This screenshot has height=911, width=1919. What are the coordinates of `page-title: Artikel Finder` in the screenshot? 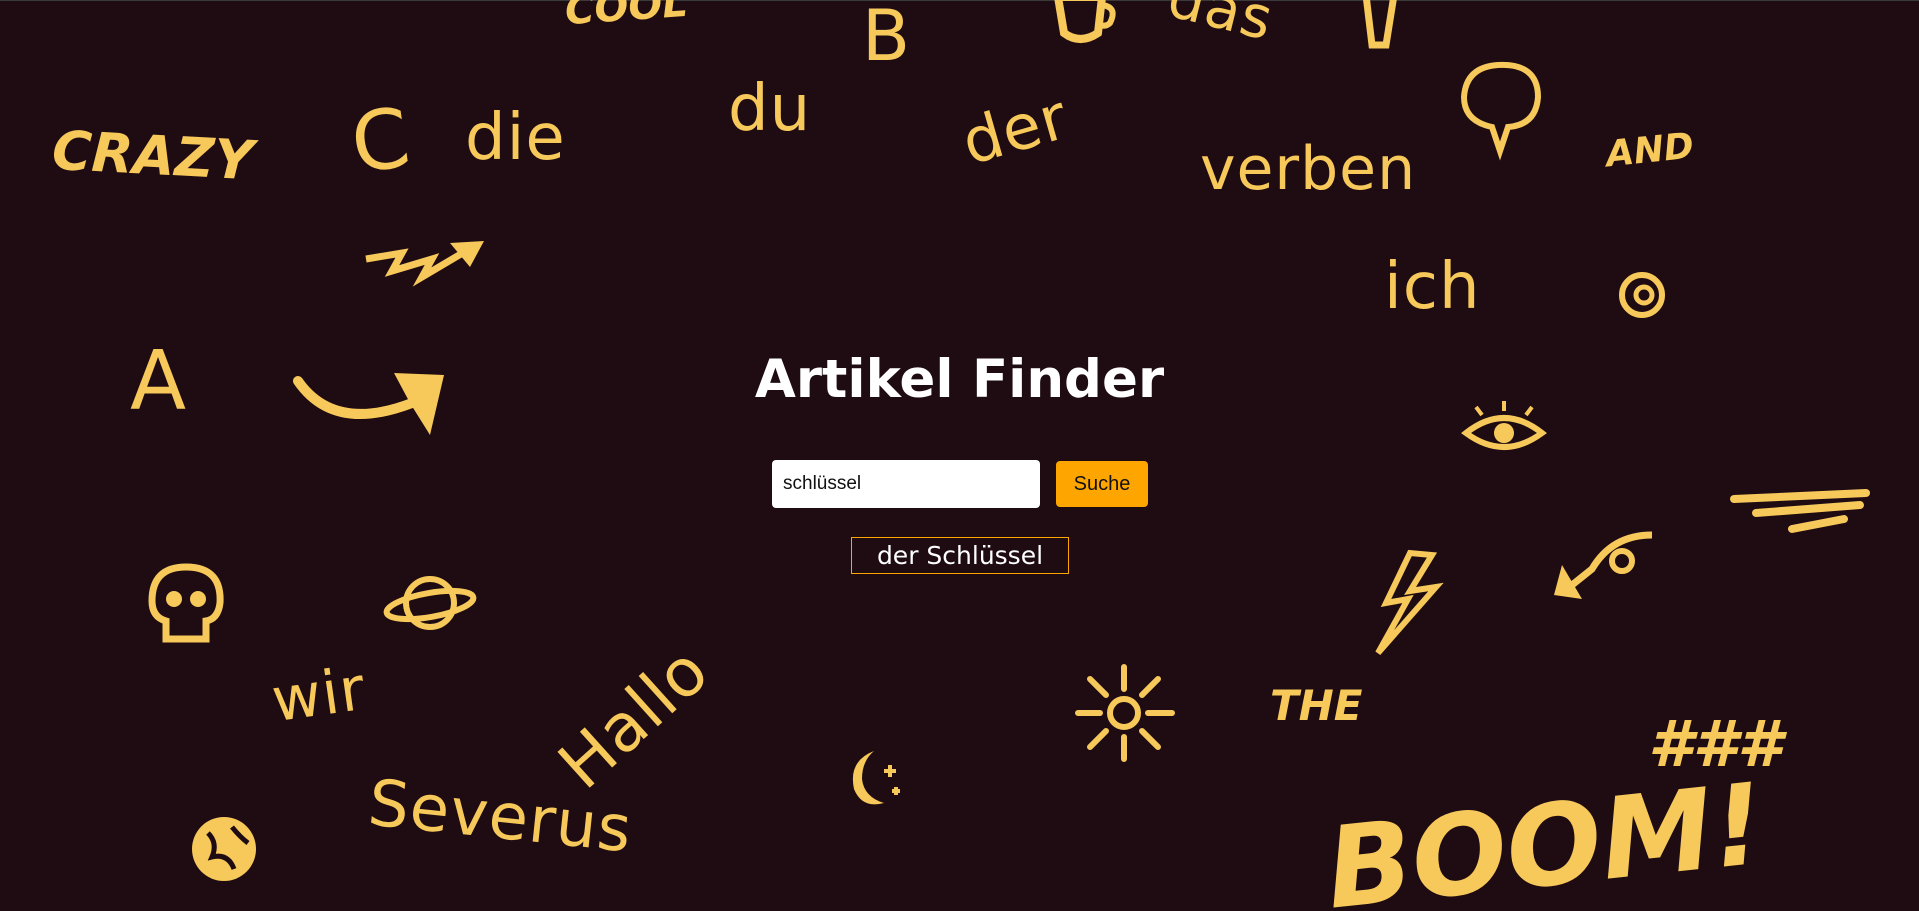 It's located at (959, 379).